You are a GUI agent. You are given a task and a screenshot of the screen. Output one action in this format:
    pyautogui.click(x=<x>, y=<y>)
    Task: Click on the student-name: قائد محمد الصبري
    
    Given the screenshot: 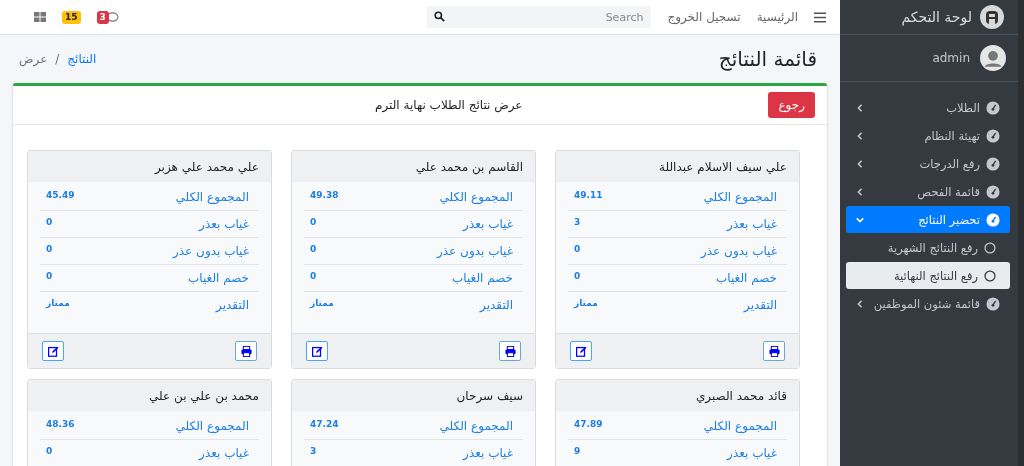 What is the action you would take?
    pyautogui.click(x=741, y=395)
    